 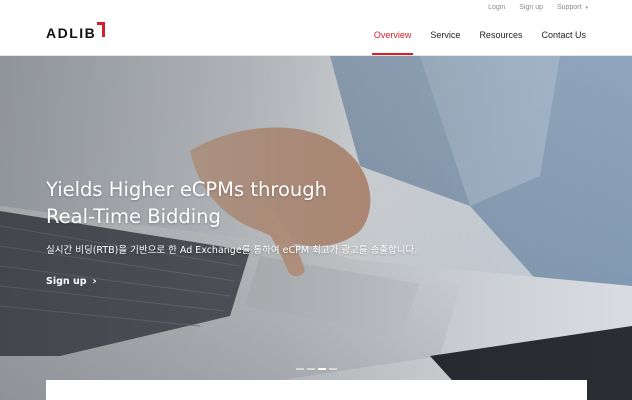 What do you see at coordinates (496, 7) in the screenshot?
I see `login-link: Login` at bounding box center [496, 7].